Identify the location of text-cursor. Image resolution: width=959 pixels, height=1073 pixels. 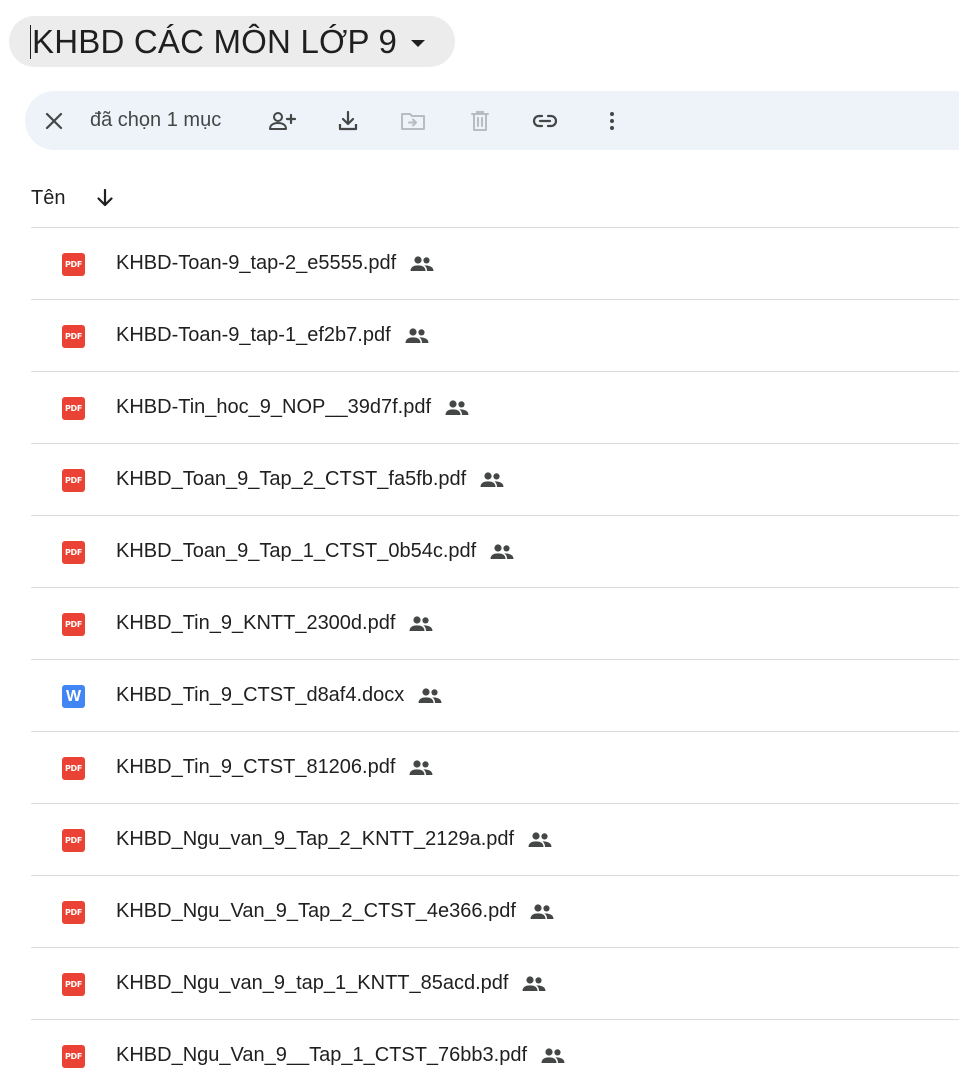
(30, 41).